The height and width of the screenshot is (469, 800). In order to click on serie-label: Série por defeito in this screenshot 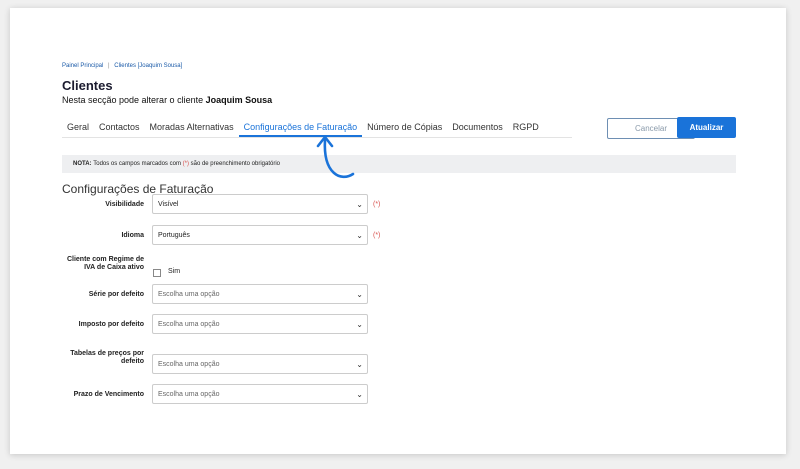, I will do `click(116, 294)`.